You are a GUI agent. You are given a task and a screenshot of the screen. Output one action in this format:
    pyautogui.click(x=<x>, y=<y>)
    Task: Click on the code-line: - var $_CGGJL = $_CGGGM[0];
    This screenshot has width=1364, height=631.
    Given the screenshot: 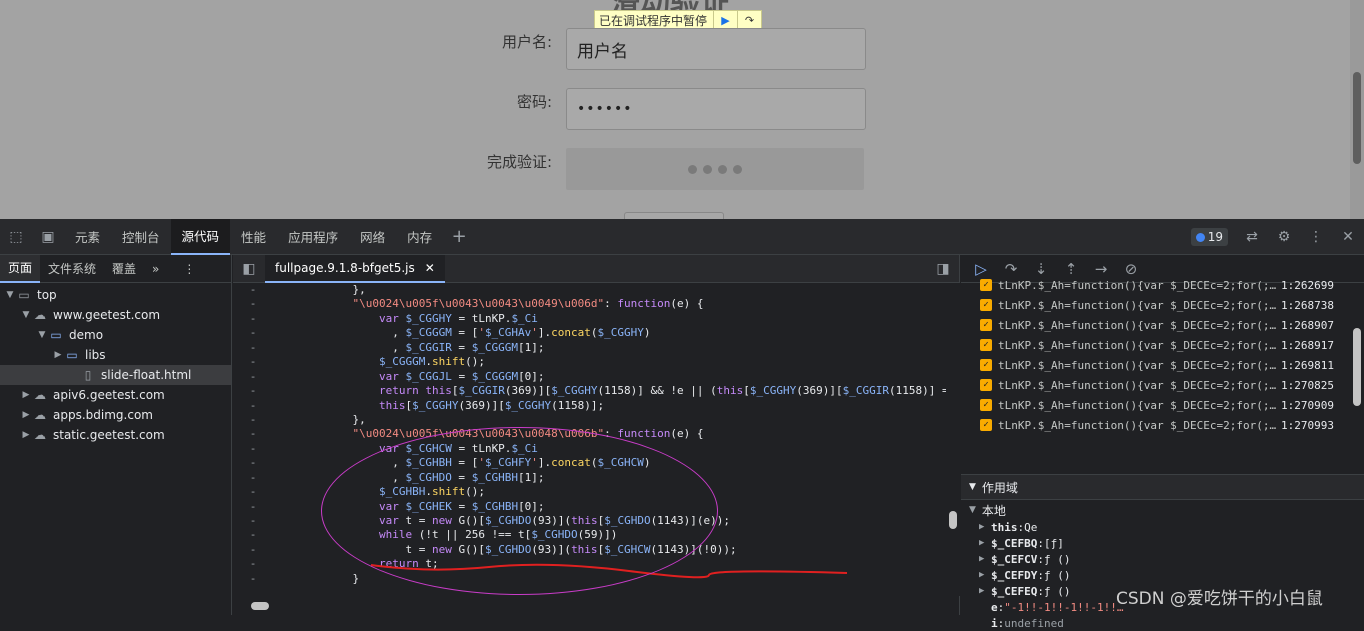 What is the action you would take?
    pyautogui.click(x=589, y=377)
    